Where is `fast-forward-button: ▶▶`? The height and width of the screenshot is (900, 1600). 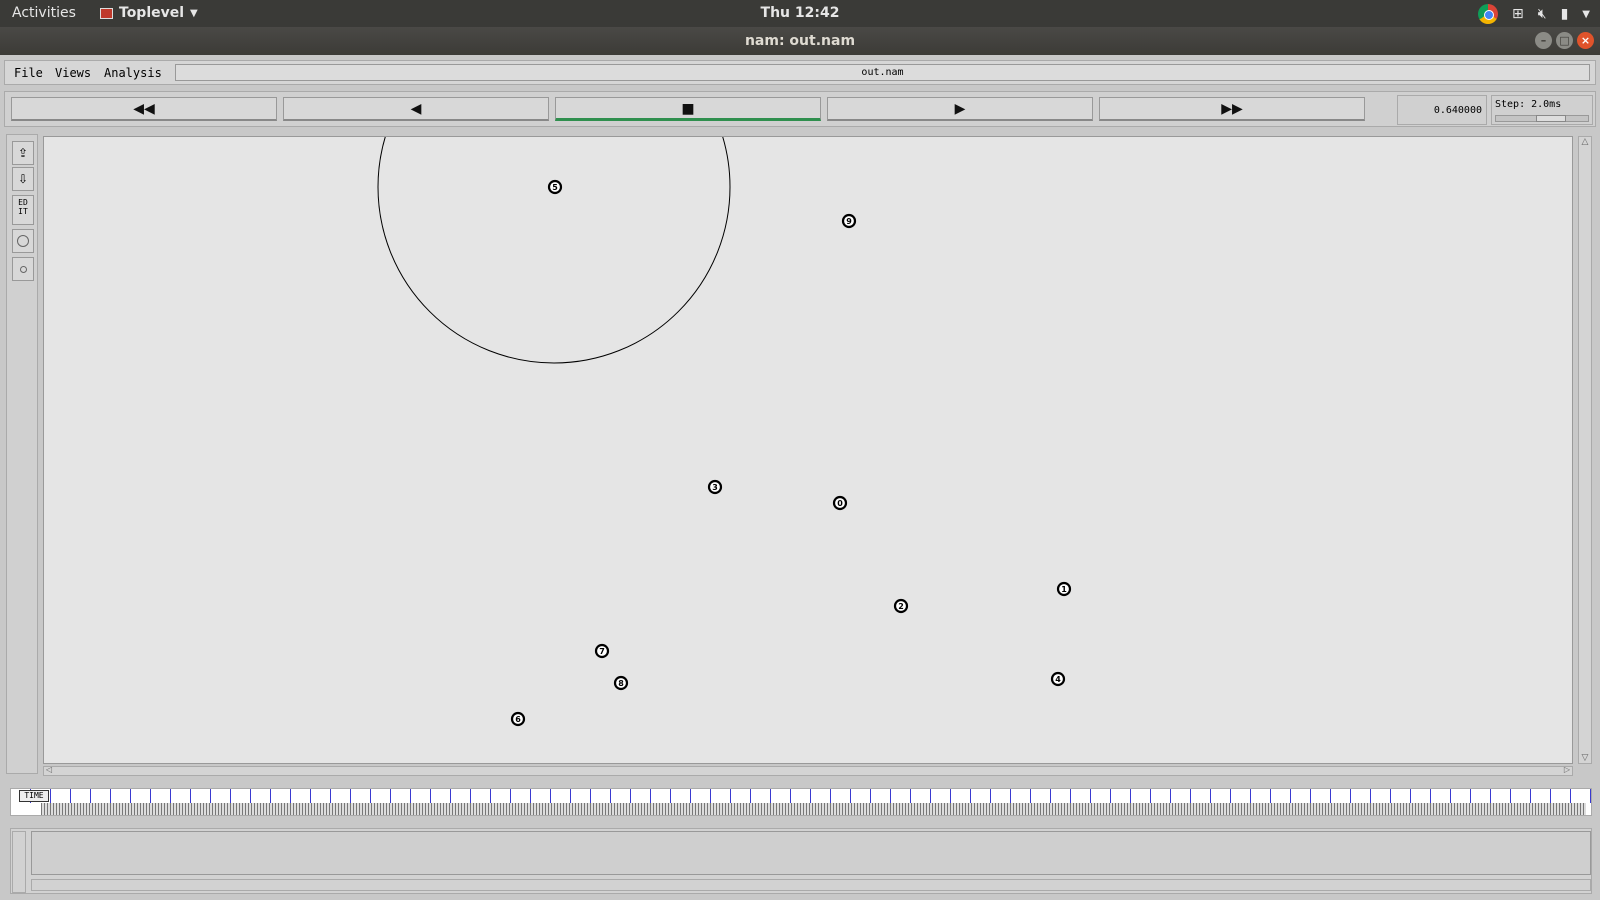 fast-forward-button: ▶▶ is located at coordinates (1232, 109).